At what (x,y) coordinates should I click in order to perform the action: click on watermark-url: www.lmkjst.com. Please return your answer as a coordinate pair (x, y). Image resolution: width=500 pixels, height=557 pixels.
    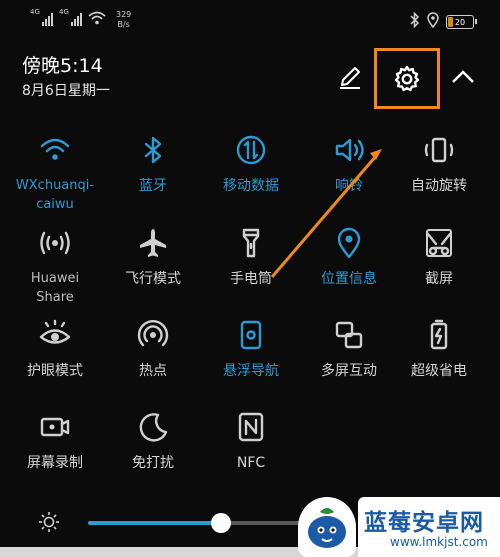
    Looking at the image, I should click on (439, 542).